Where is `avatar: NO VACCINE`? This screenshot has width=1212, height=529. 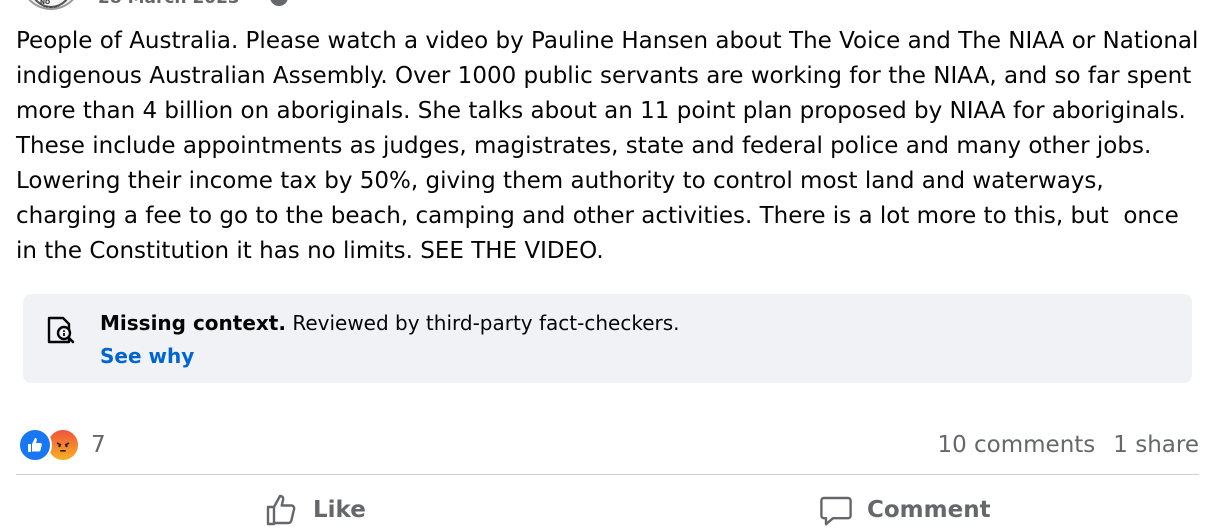 avatar: NO VACCINE is located at coordinates (51, 5).